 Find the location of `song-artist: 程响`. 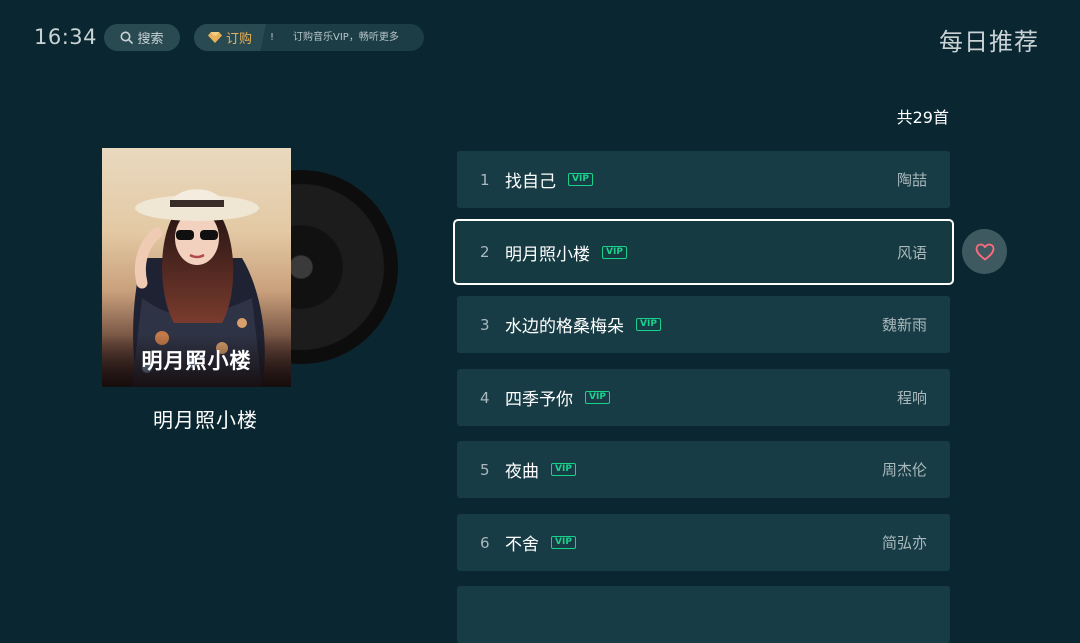

song-artist: 程响 is located at coordinates (911, 398).